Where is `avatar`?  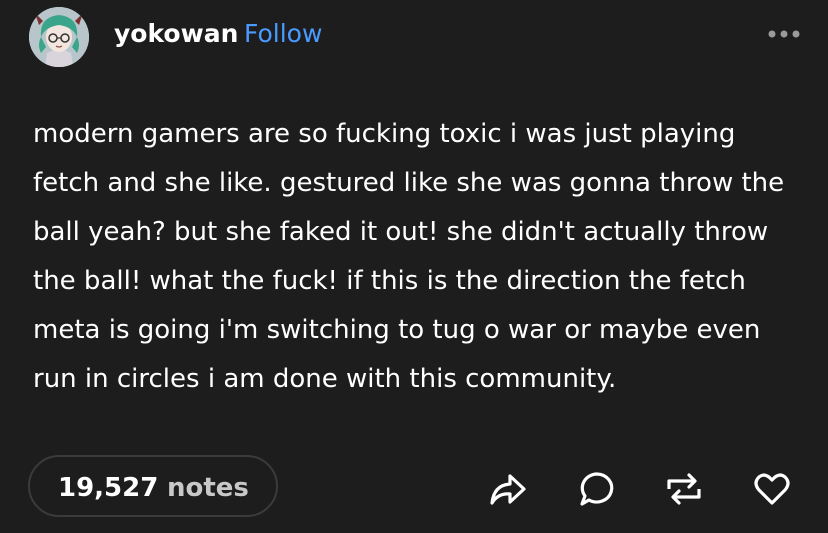 avatar is located at coordinates (59, 37).